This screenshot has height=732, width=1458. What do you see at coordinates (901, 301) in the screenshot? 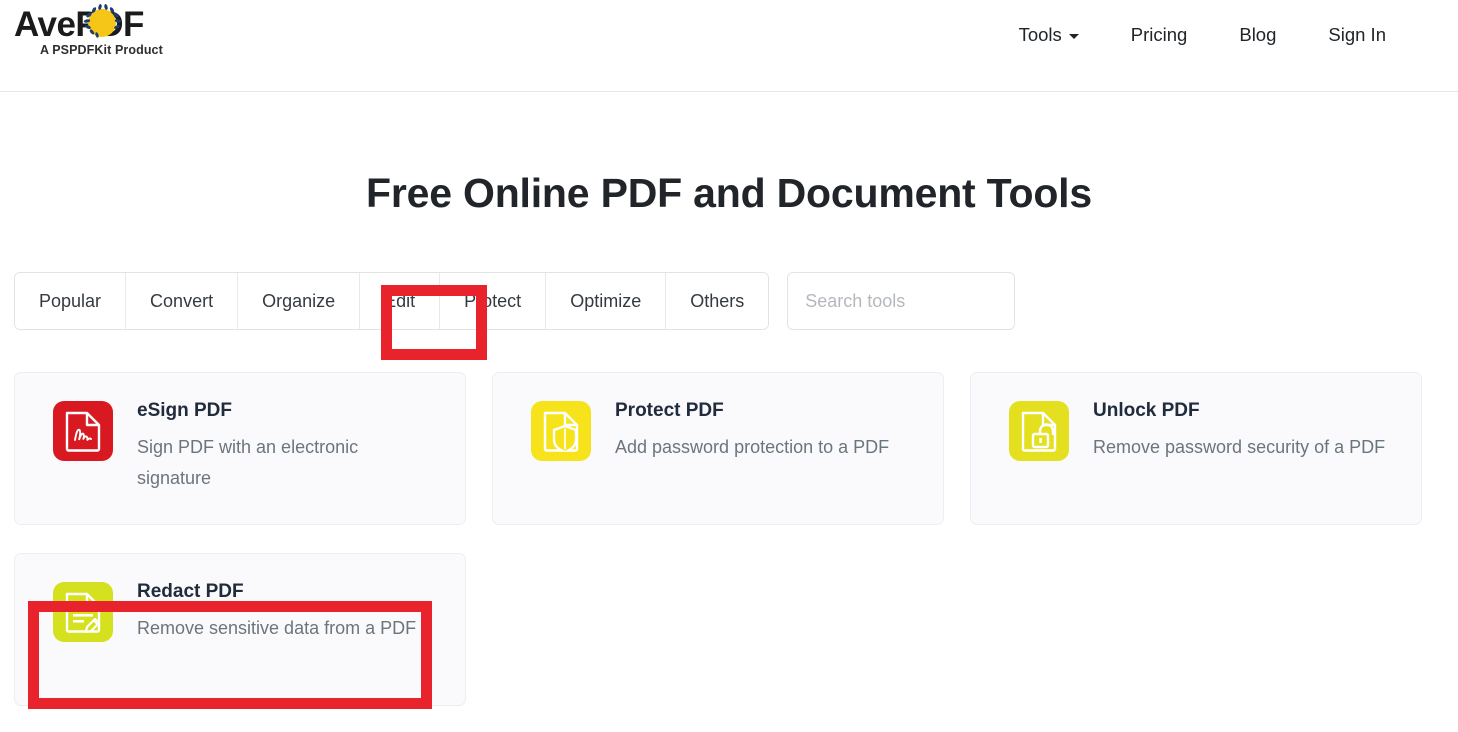
I see `search-input` at bounding box center [901, 301].